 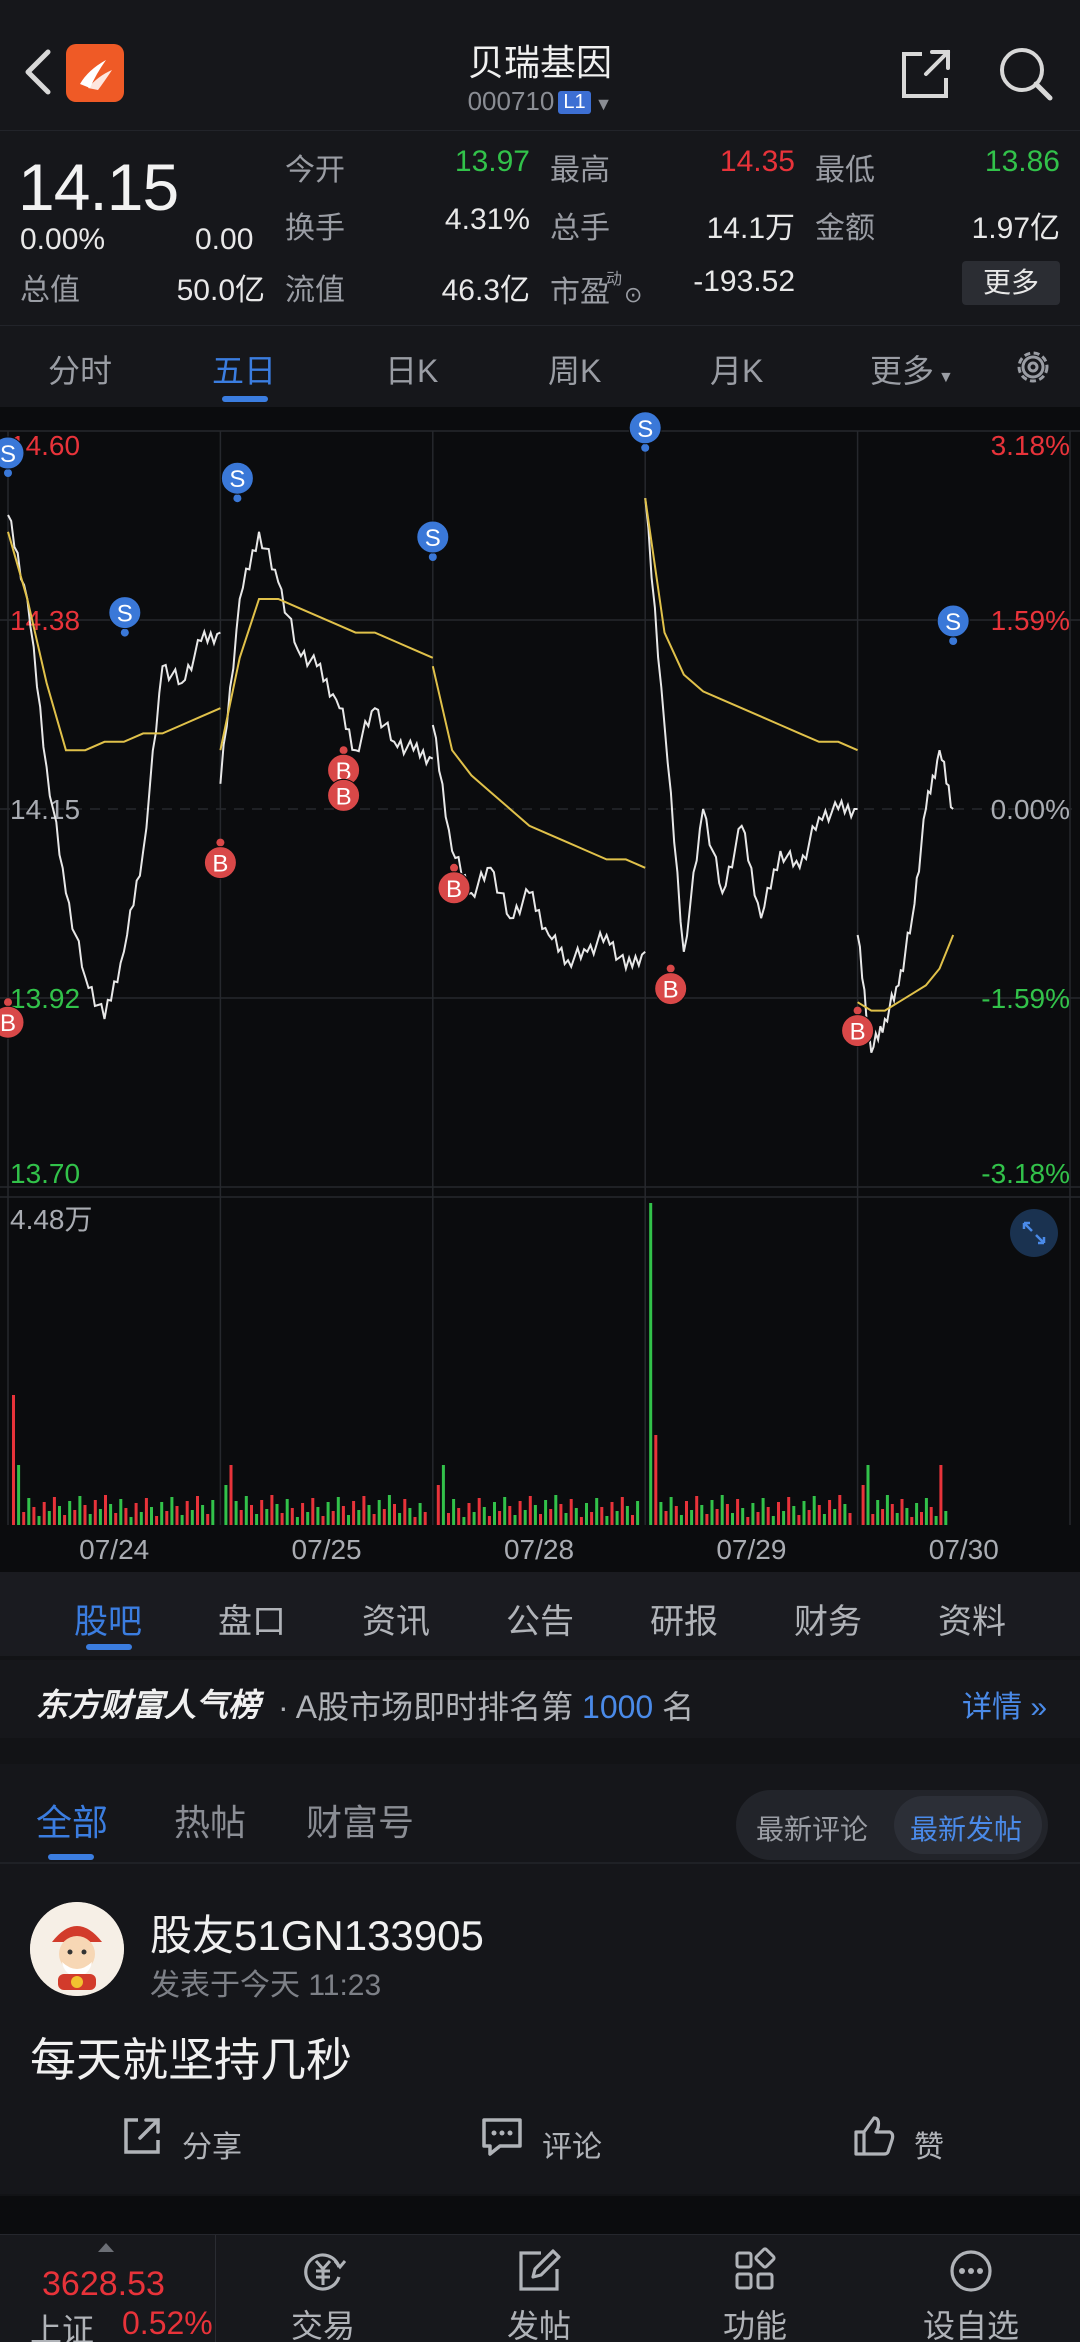 I want to click on caret-up-icon, so click(x=106, y=2247).